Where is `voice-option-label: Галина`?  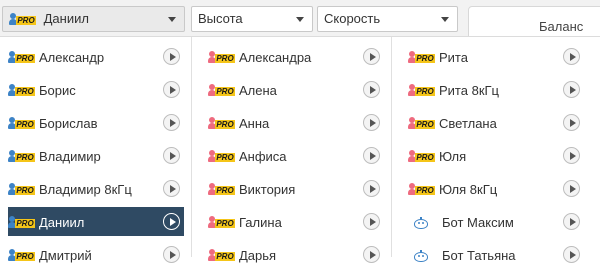
voice-option-label: Галина is located at coordinates (260, 223).